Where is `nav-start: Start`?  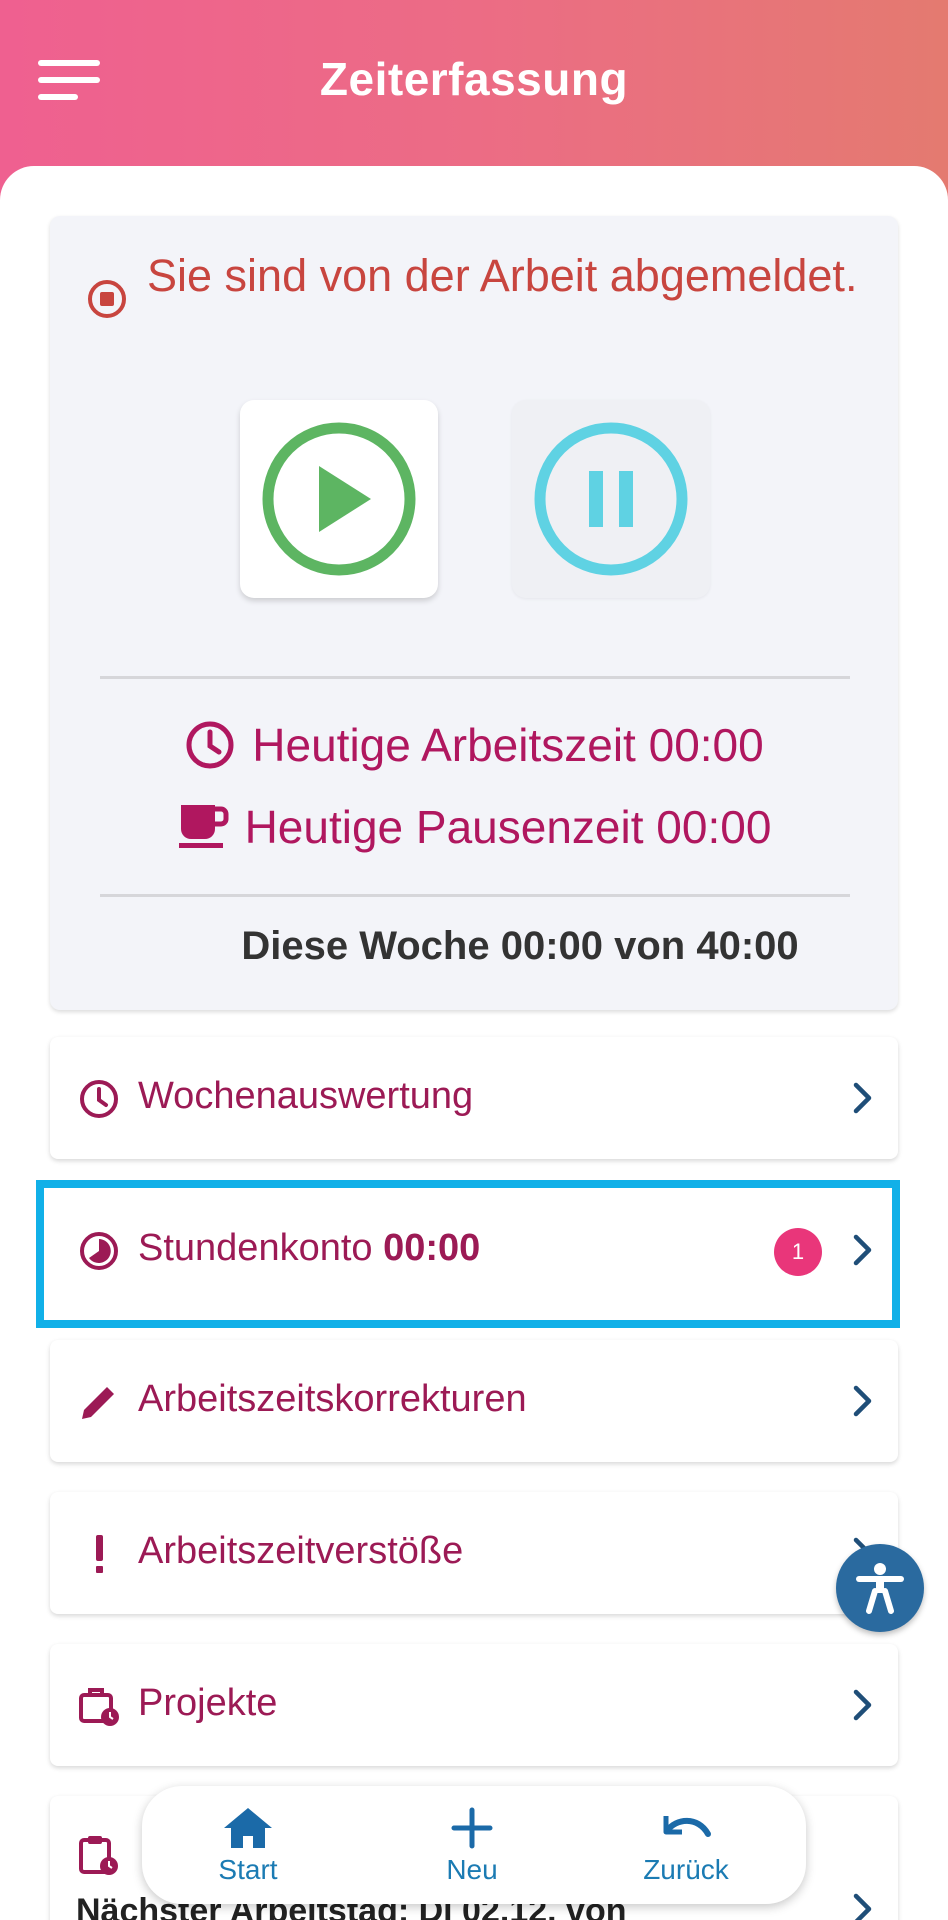
nav-start: Start is located at coordinates (248, 1846).